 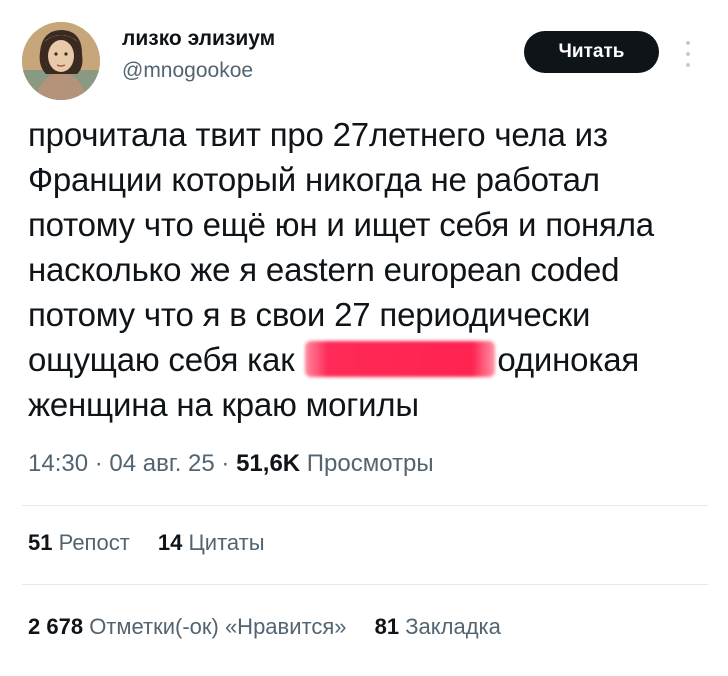 I want to click on likes-label: Отметки(-ок) «Нравится», so click(x=218, y=626).